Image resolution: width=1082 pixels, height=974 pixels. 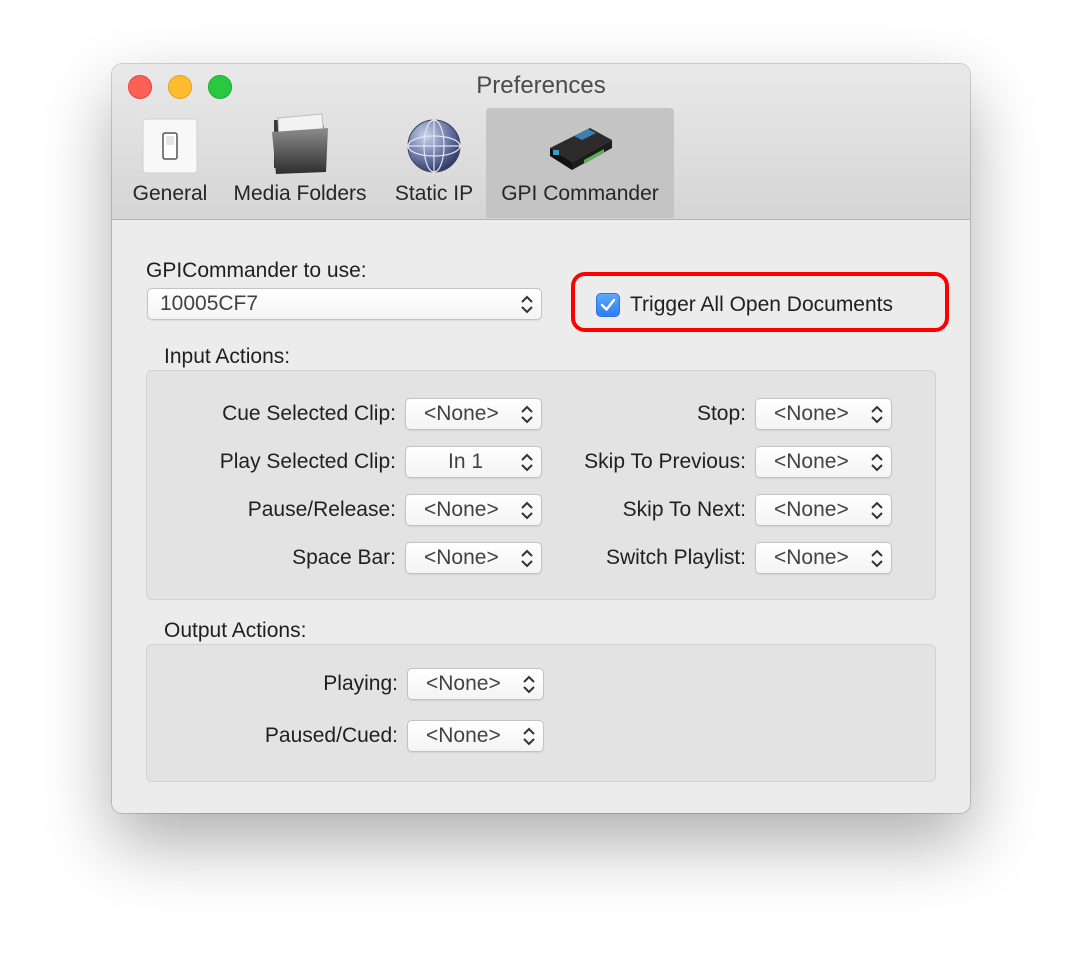 I want to click on network-globe-icon, so click(x=434, y=146).